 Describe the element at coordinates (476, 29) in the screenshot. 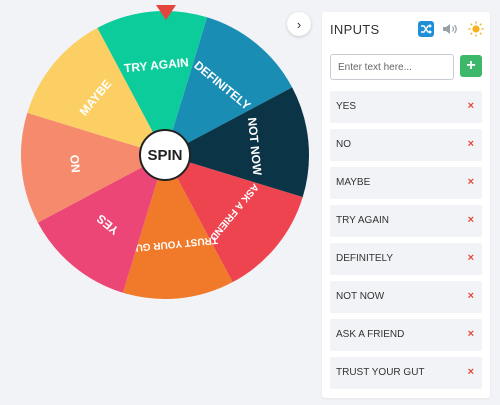

I see `sun-icon` at that location.